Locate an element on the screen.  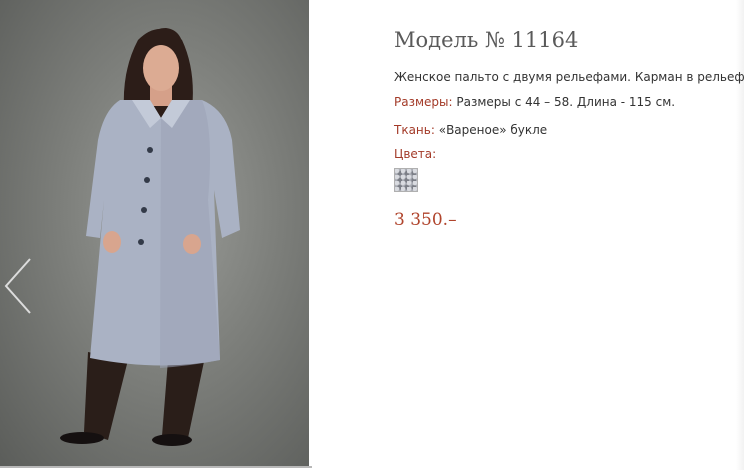
sizes-value: Размеры с 44 – 58. Длина - 115 см. is located at coordinates (566, 102).